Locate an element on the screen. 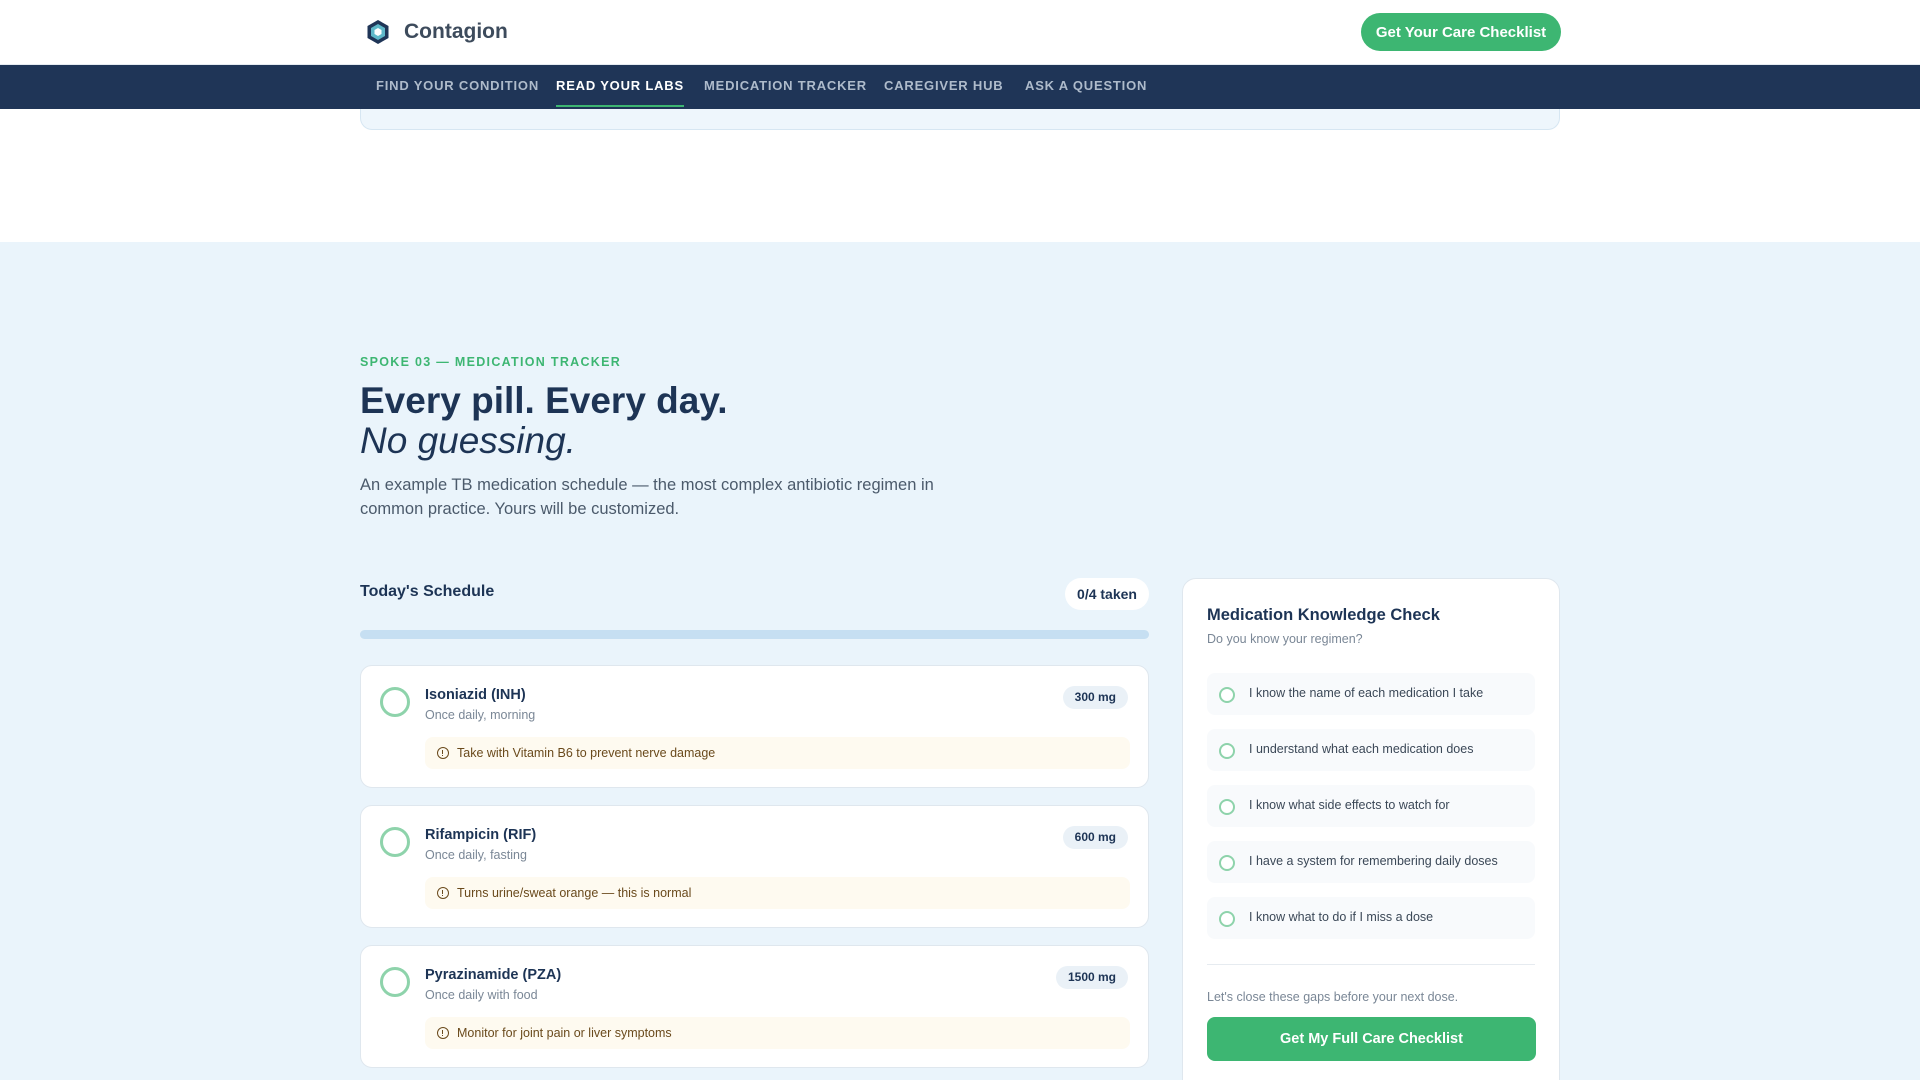  schedule-progress-bar is located at coordinates (754, 634).